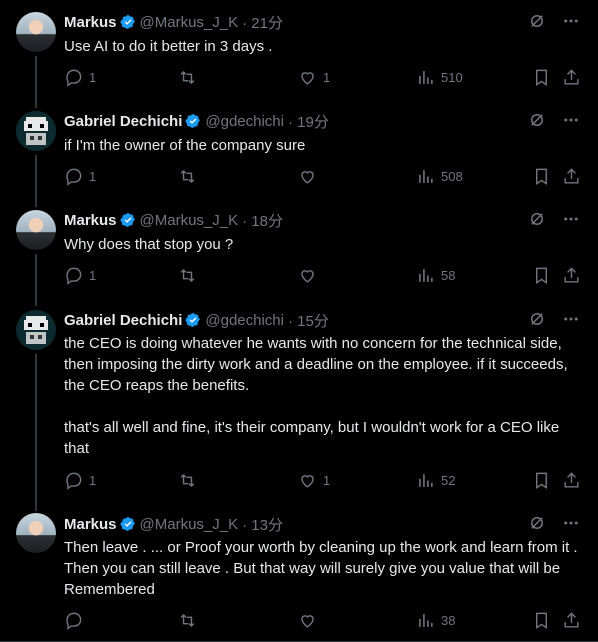 Image resolution: width=598 pixels, height=642 pixels. I want to click on timestamp: · 15分, so click(308, 320).